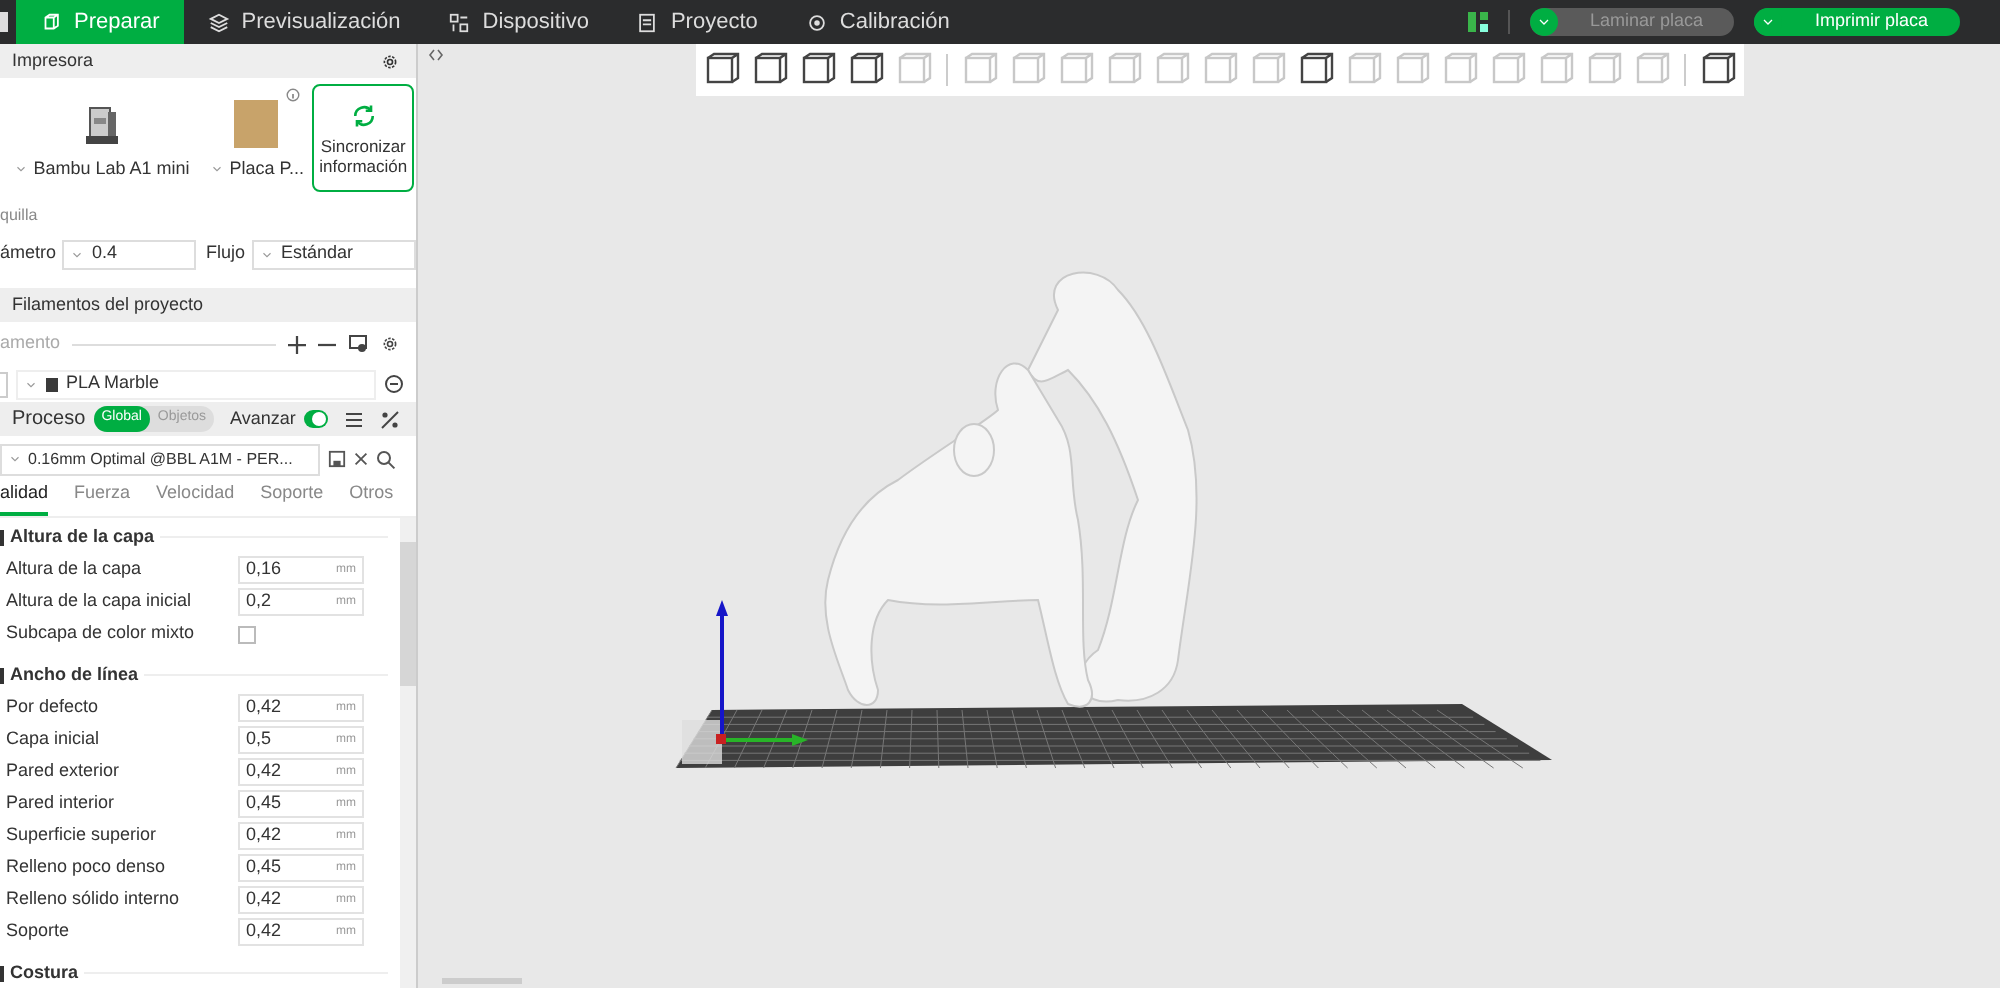 The width and height of the screenshot is (2000, 988). What do you see at coordinates (82, 835) in the screenshot?
I see `setting-label: Superficie superior` at bounding box center [82, 835].